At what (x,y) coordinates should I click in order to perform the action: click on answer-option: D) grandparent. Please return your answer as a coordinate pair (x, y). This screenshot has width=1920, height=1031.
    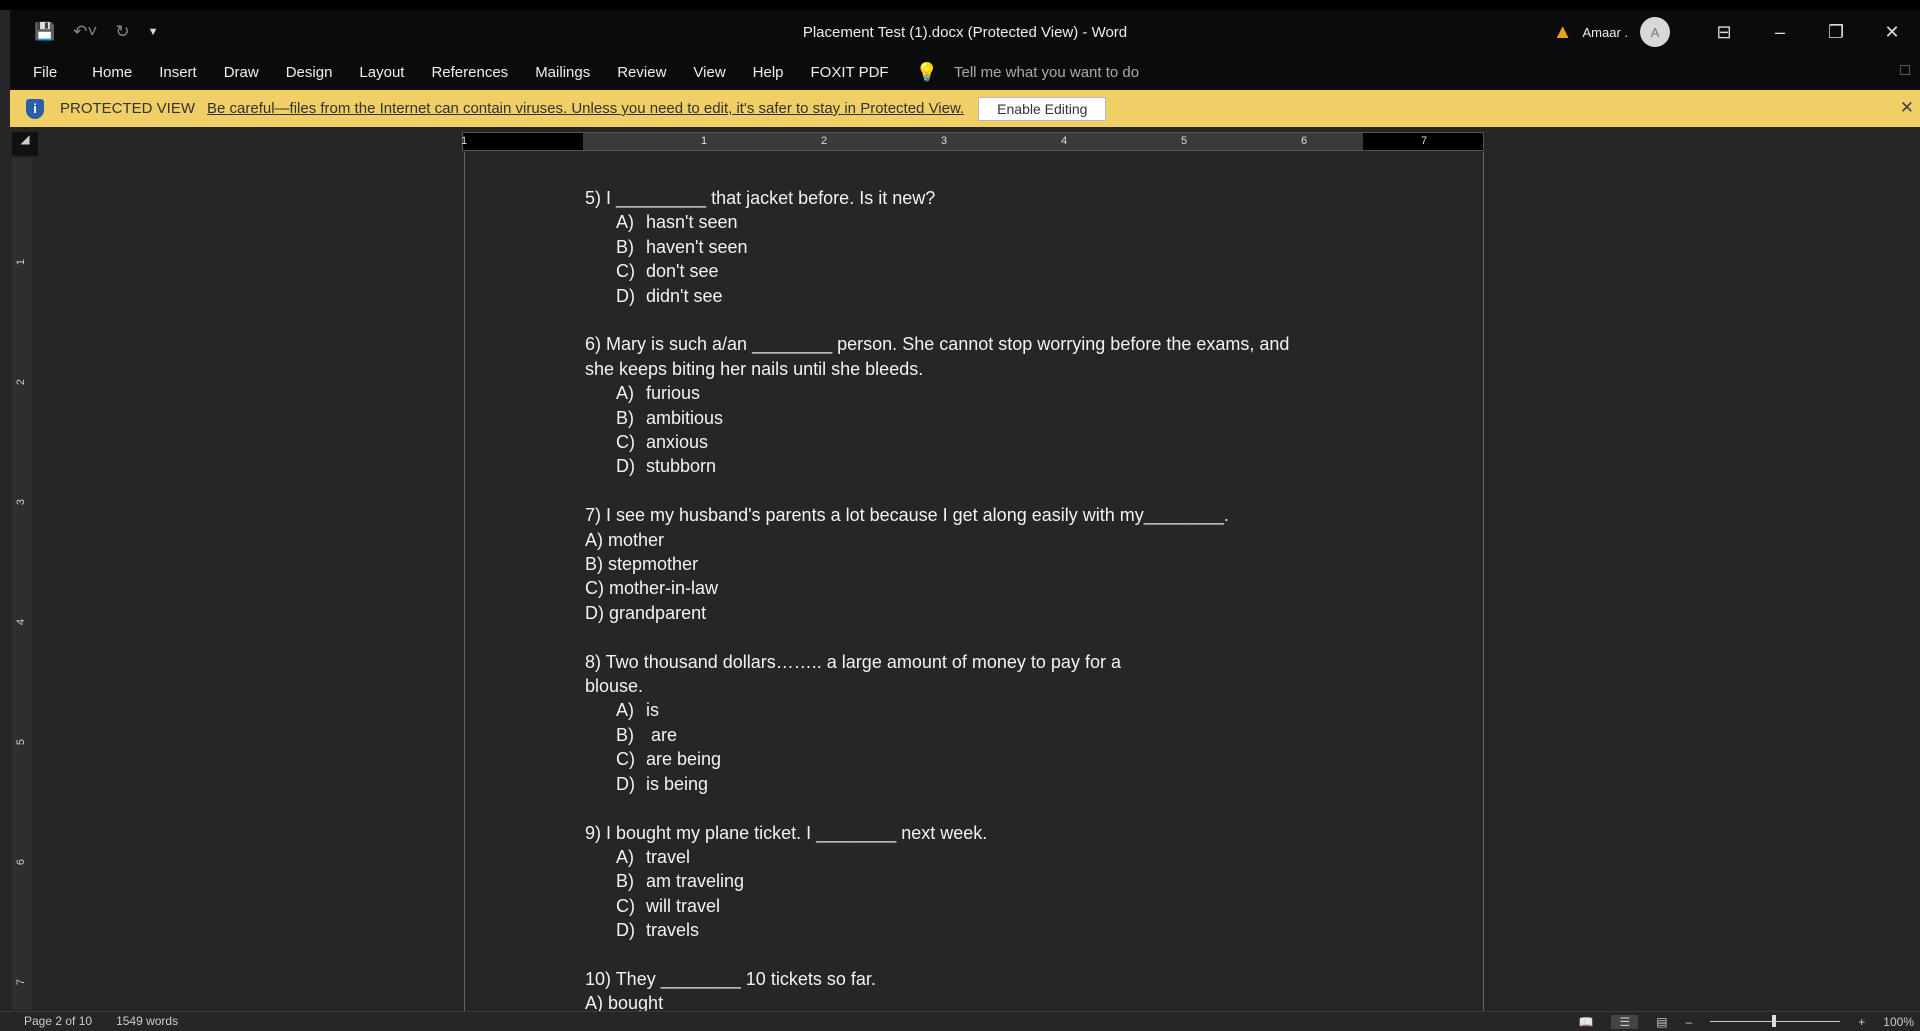
    Looking at the image, I should click on (937, 613).